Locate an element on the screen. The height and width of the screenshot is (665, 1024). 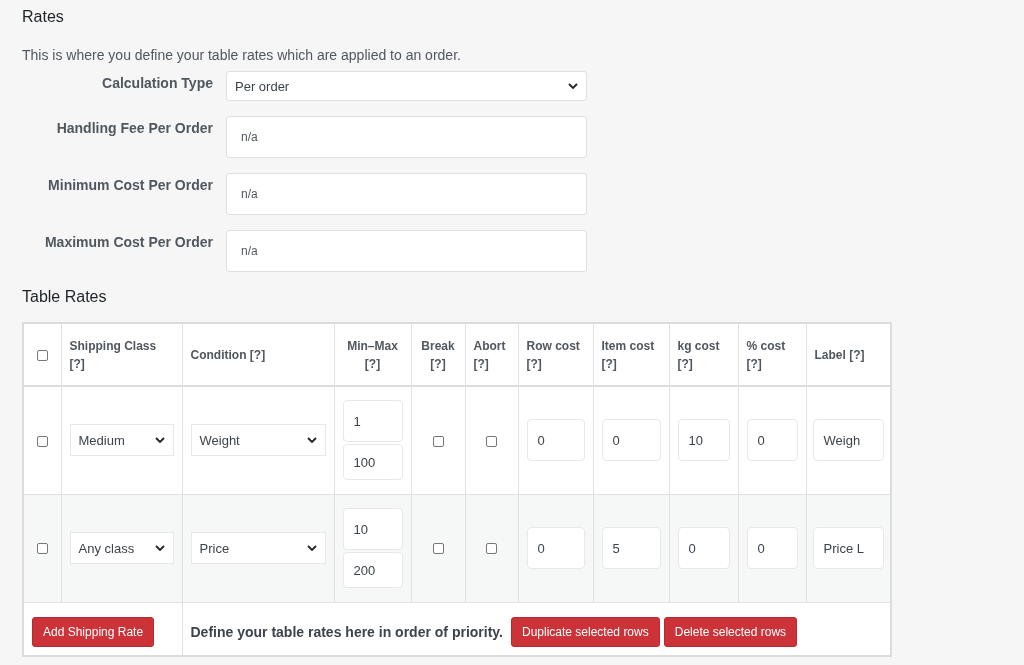
add-shipping-rate-button: Add Shipping Rate is located at coordinates (93, 631).